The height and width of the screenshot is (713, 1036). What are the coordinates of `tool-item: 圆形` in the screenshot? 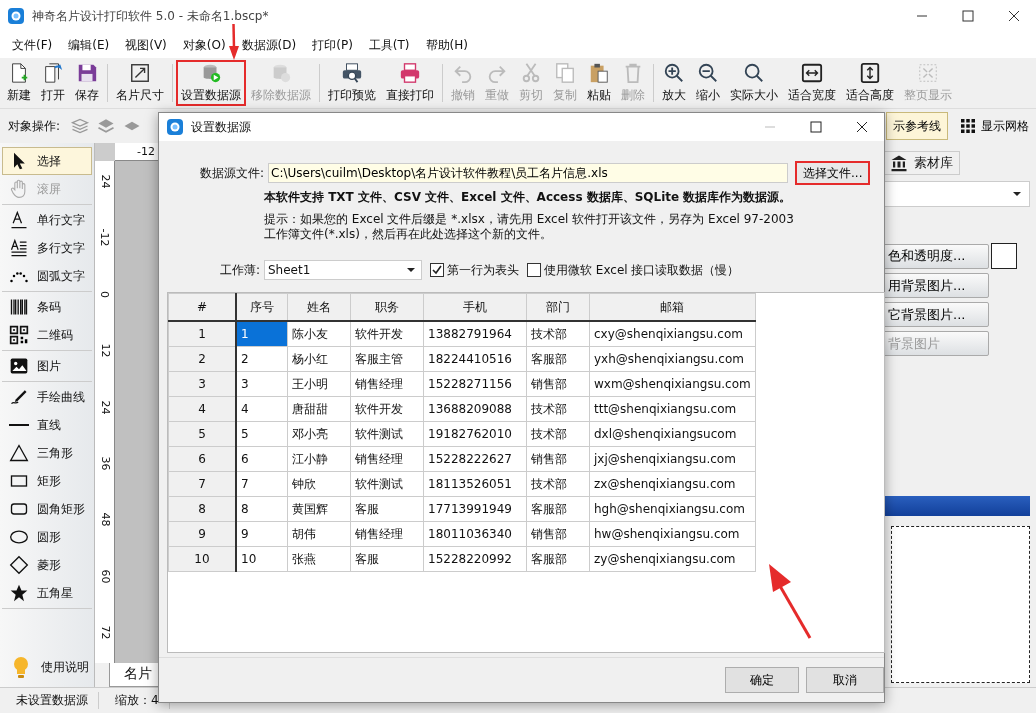 It's located at (47, 537).